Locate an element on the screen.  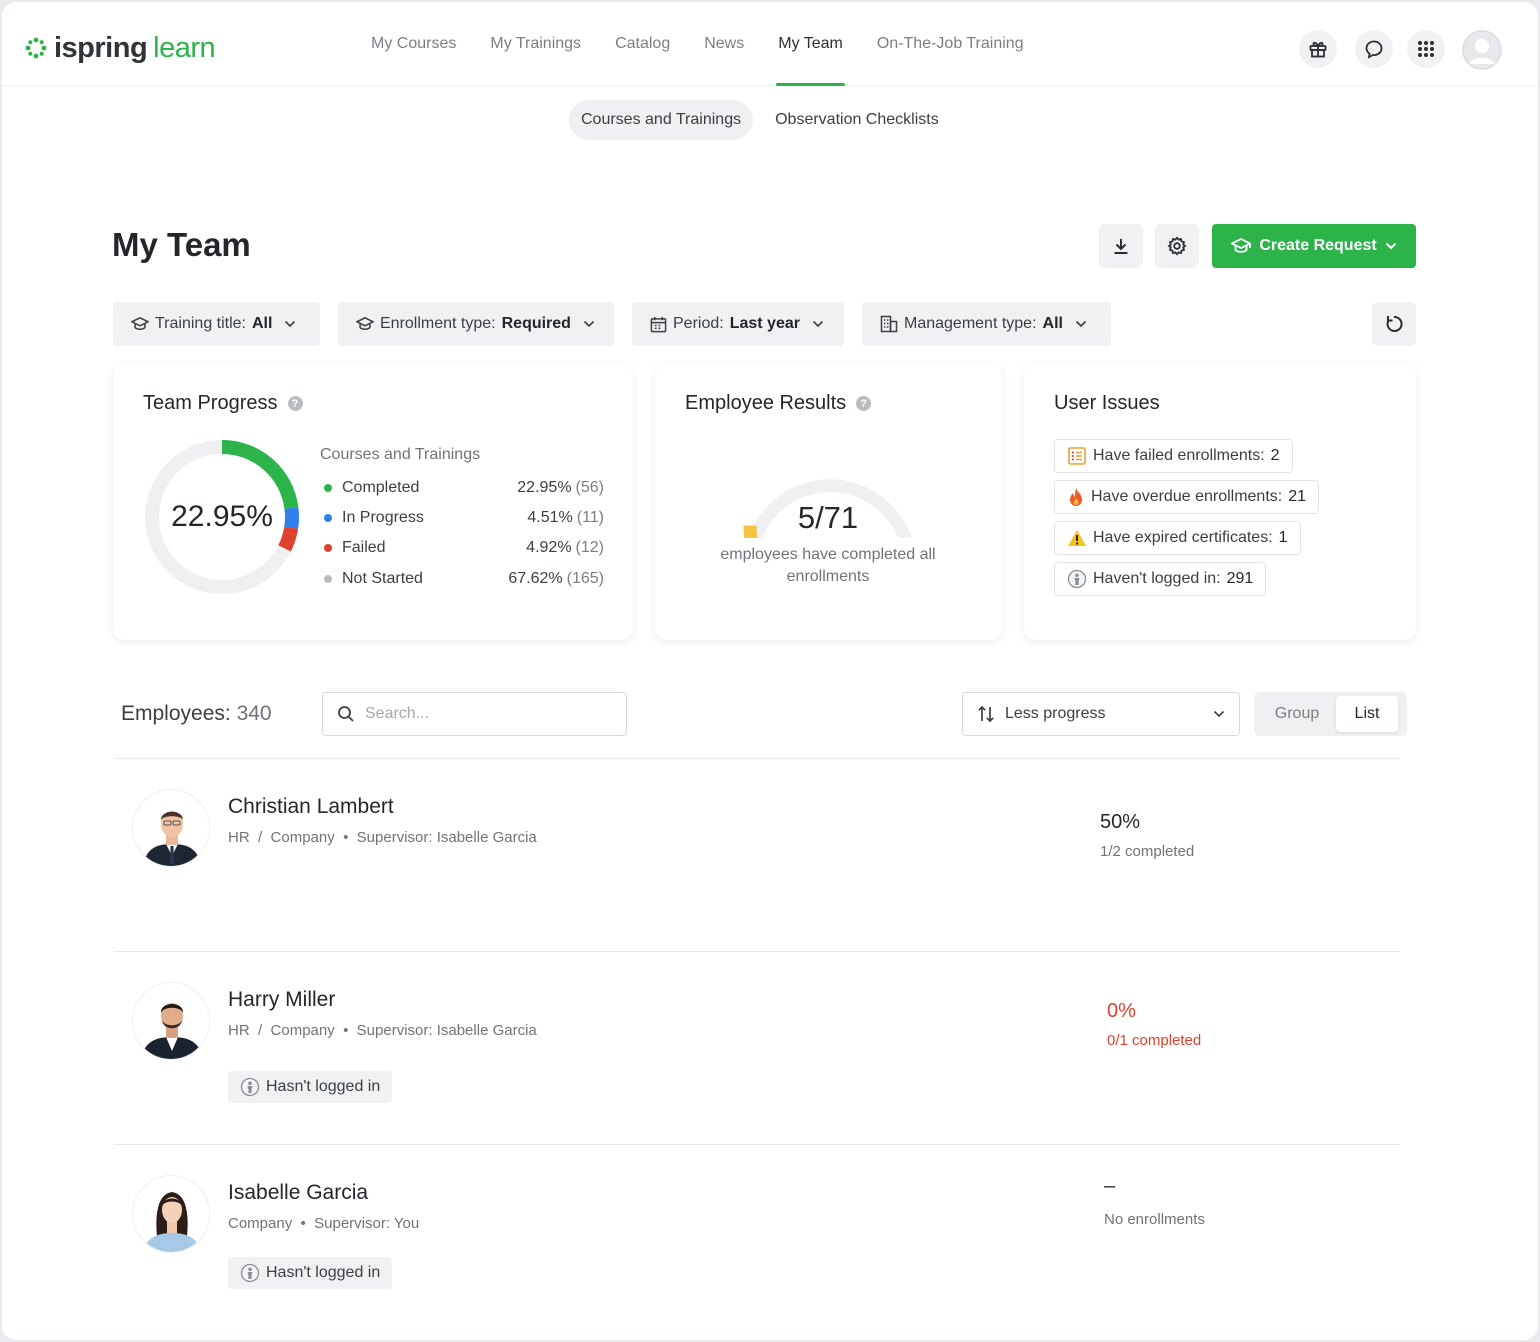
sort-dropdown: Less progress is located at coordinates (1101, 714).